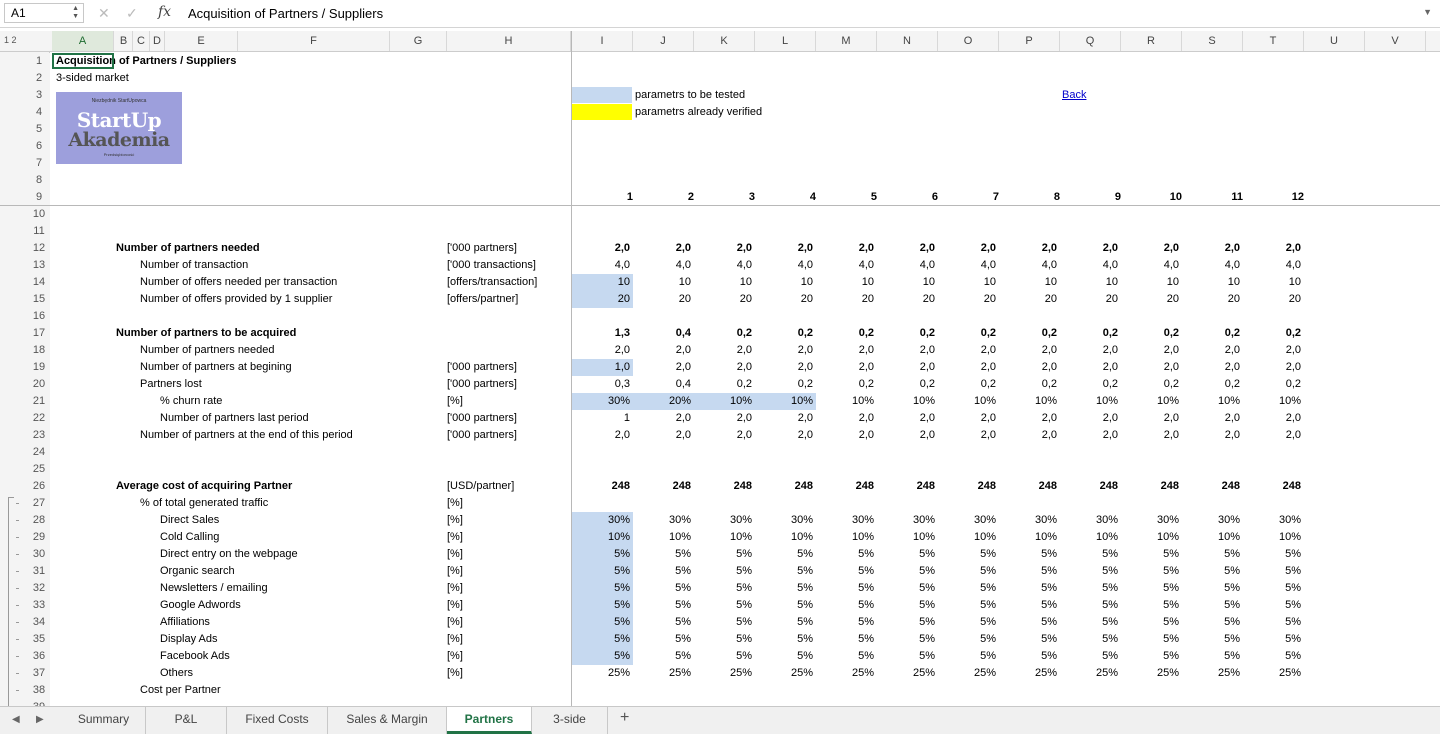 This screenshot has height=734, width=1440. Describe the element at coordinates (39, 418) in the screenshot. I see `row-number: 22` at that location.